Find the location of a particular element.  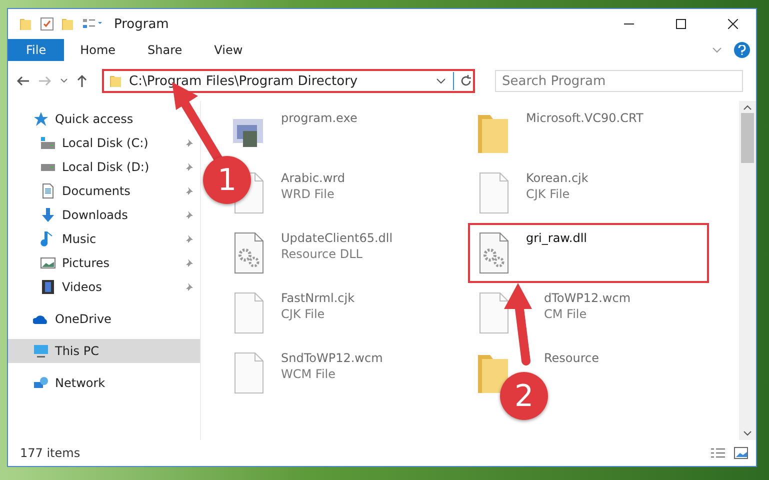

scroll-up-icon is located at coordinates (747, 108).